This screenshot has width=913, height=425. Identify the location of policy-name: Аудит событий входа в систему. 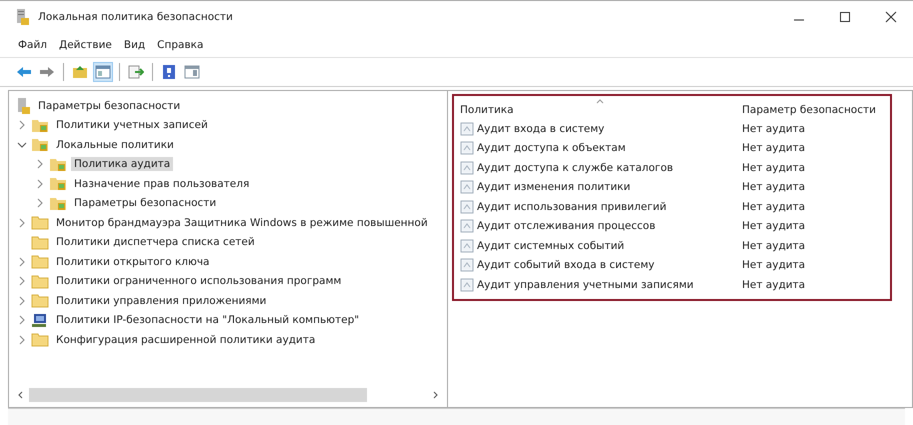
(565, 265).